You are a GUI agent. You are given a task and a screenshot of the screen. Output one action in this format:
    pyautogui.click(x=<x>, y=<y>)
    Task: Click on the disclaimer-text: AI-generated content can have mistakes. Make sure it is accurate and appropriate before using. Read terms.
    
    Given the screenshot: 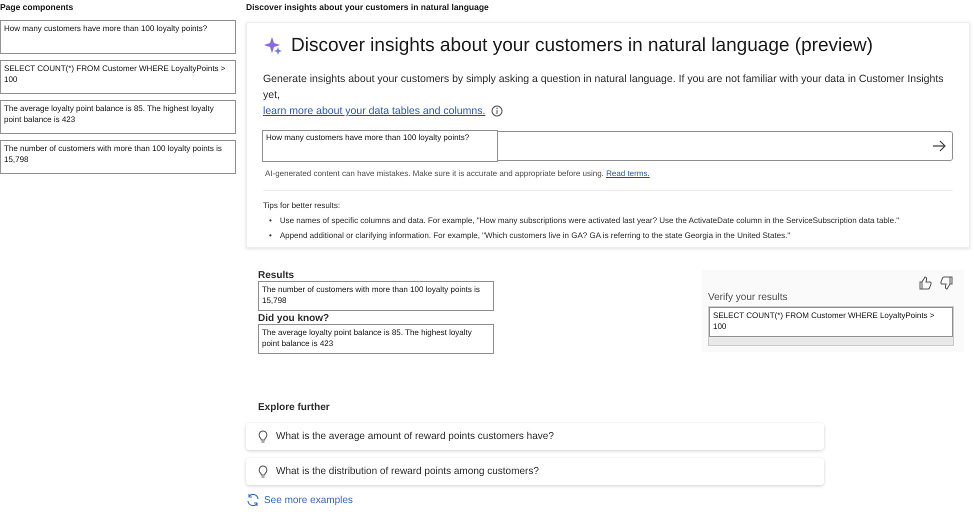 What is the action you would take?
    pyautogui.click(x=458, y=173)
    